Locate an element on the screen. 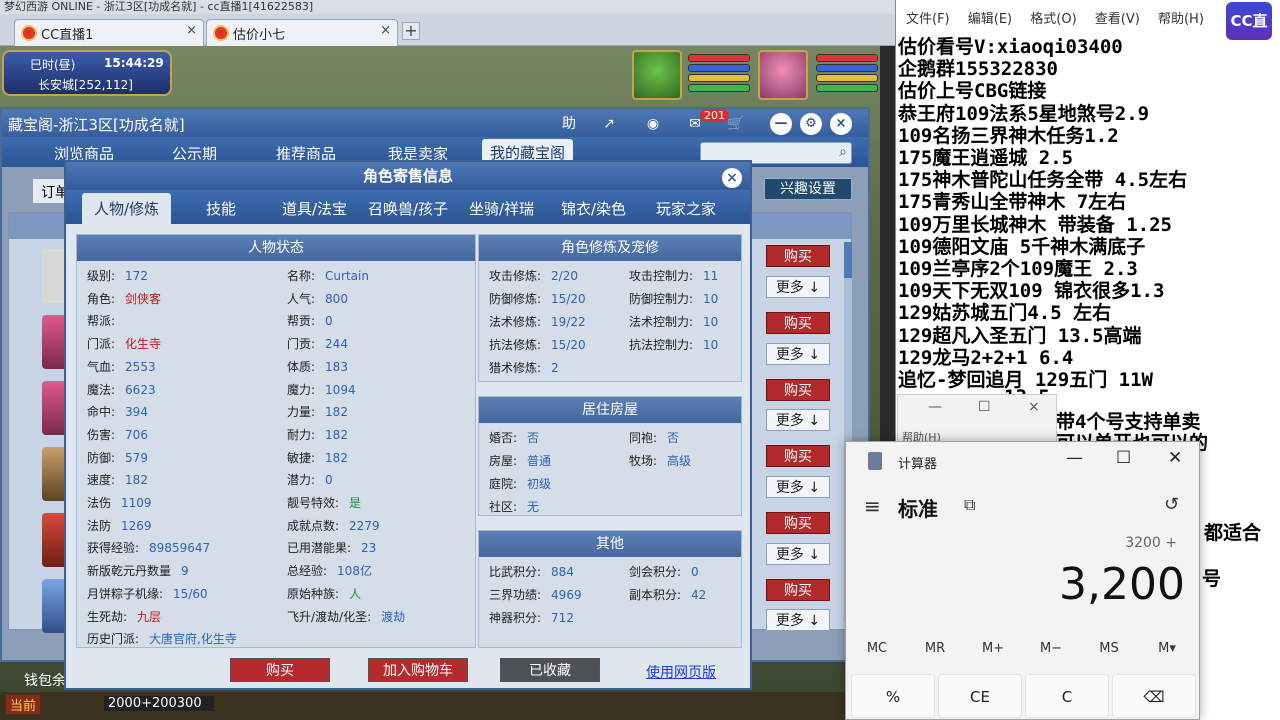 The height and width of the screenshot is (720, 1280). memory-clear-button: MC is located at coordinates (877, 648).